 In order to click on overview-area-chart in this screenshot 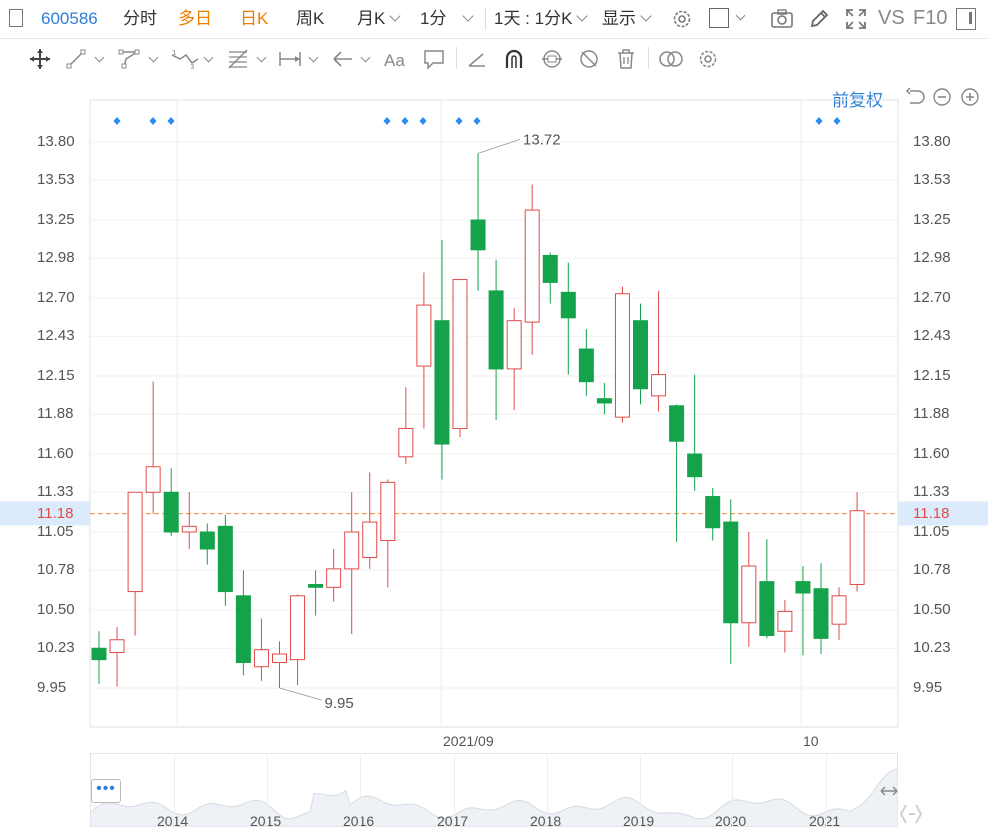, I will do `click(494, 797)`.